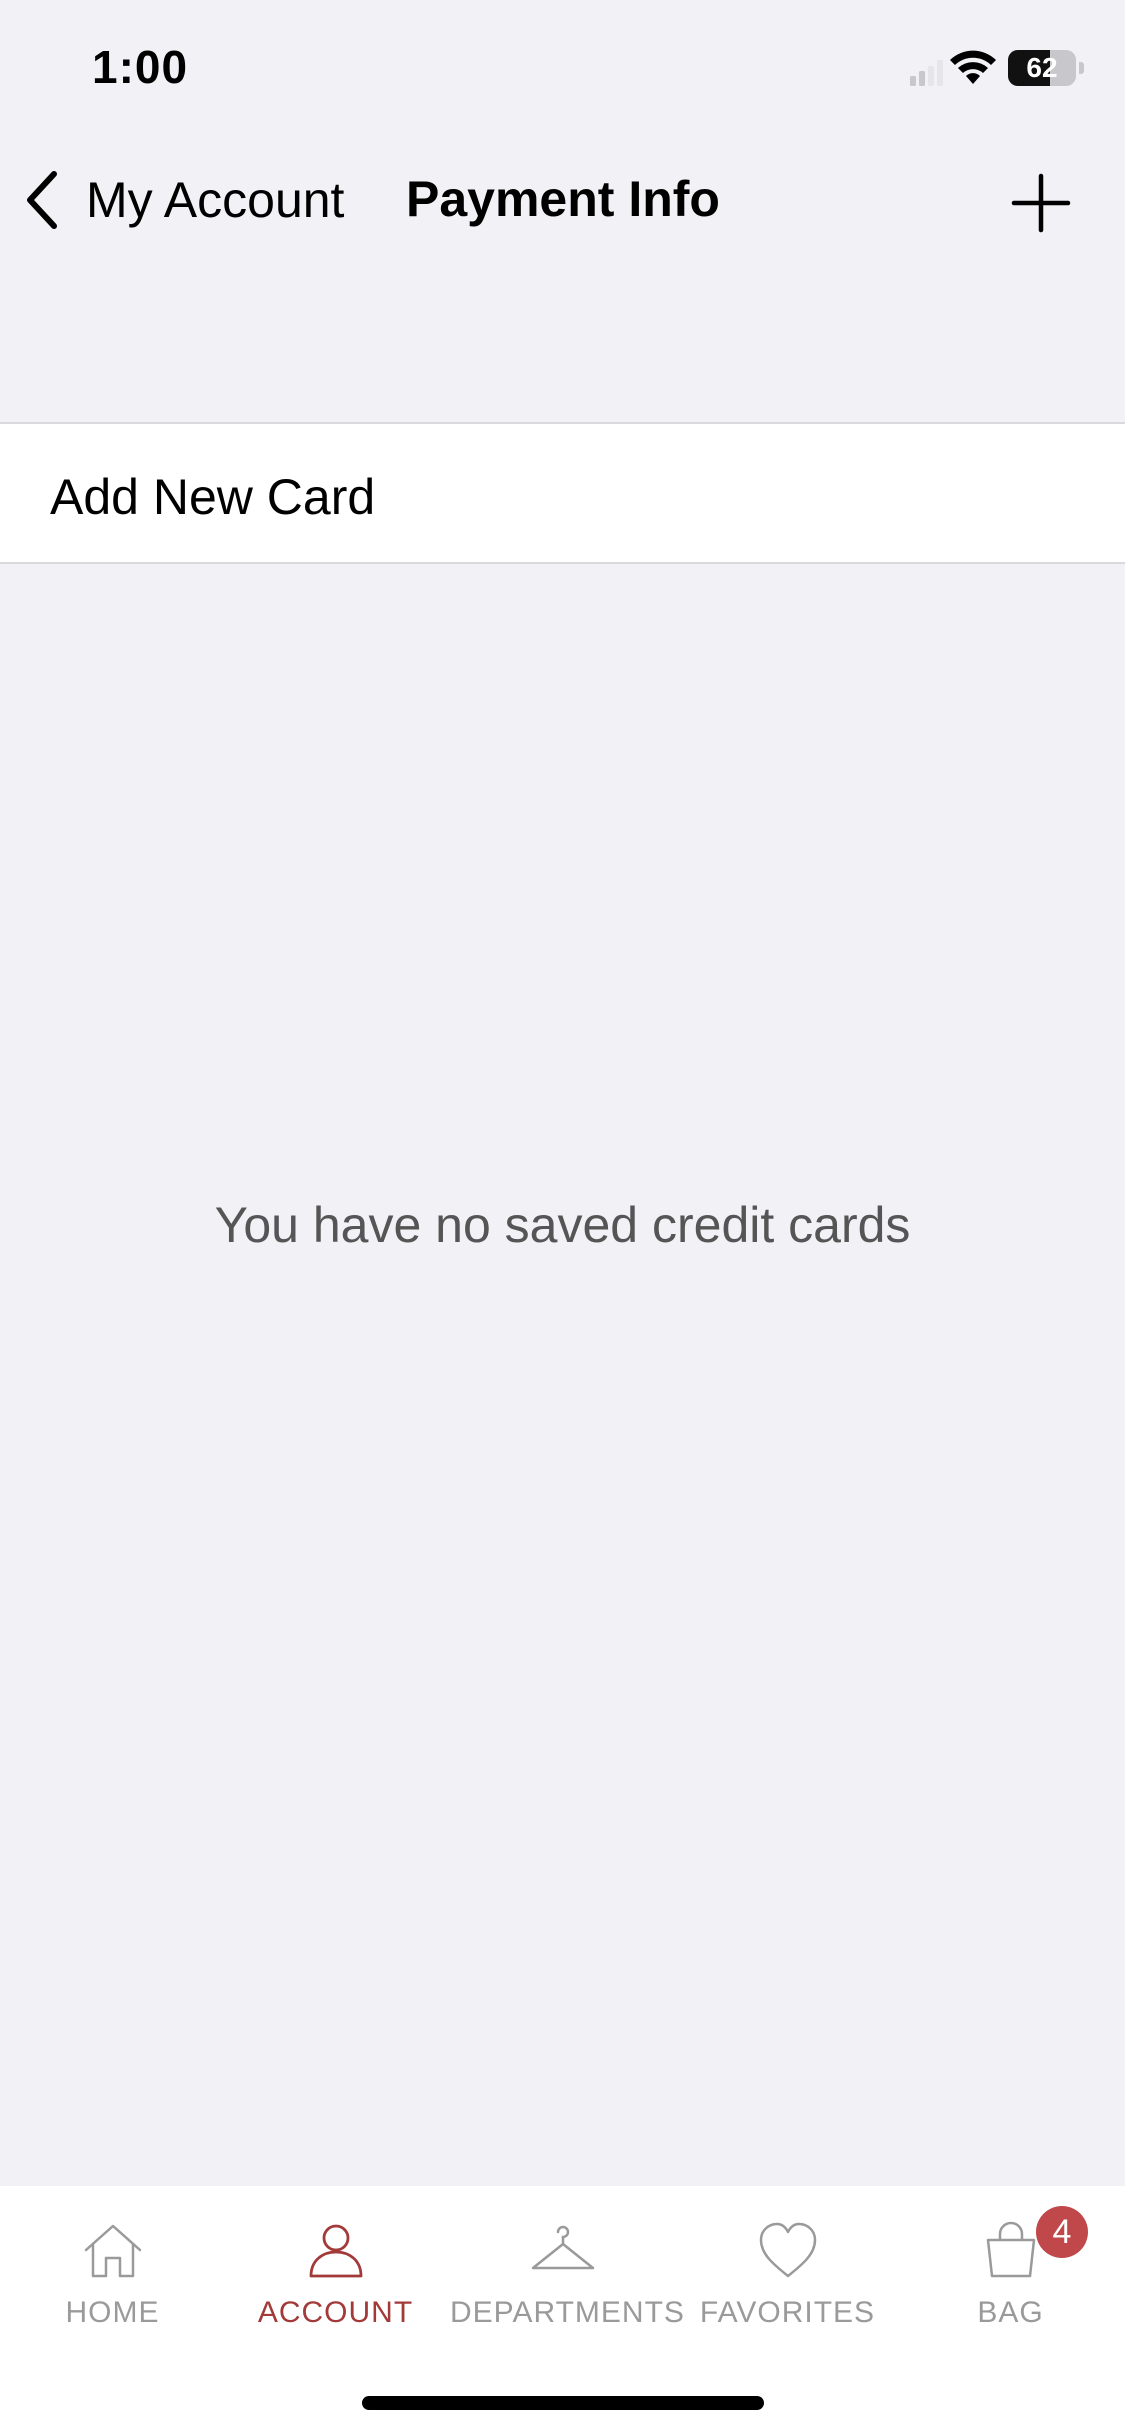  What do you see at coordinates (113, 2251) in the screenshot?
I see `home-icon` at bounding box center [113, 2251].